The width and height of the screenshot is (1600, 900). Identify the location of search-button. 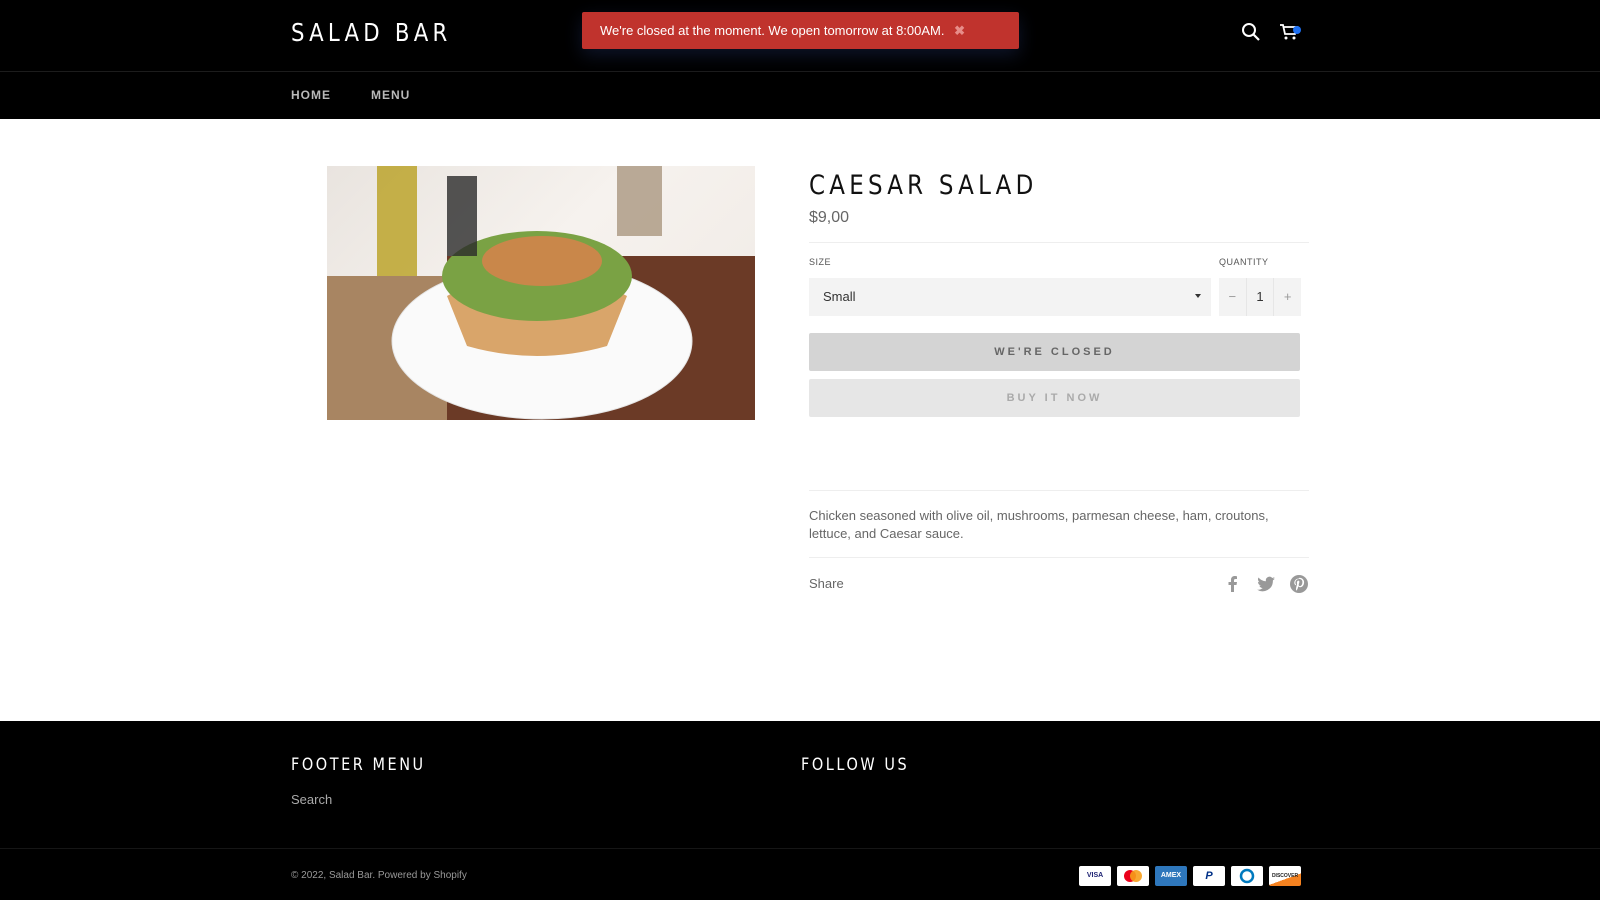
(1253, 34).